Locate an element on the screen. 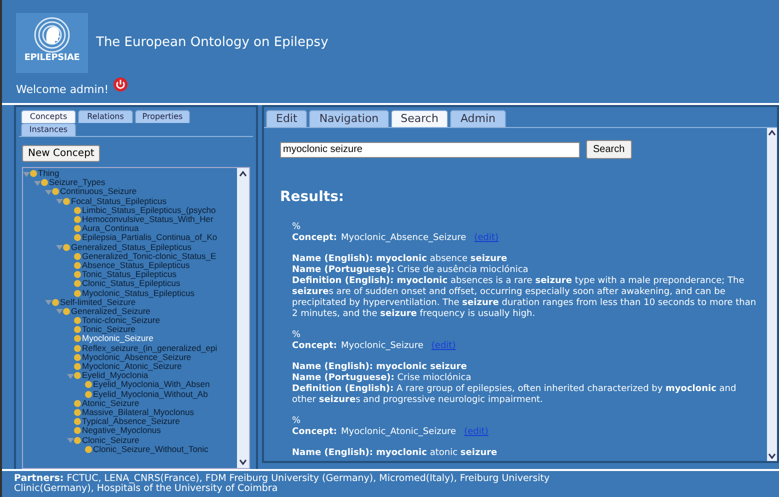  new-concept-button: New Concept is located at coordinates (61, 153).